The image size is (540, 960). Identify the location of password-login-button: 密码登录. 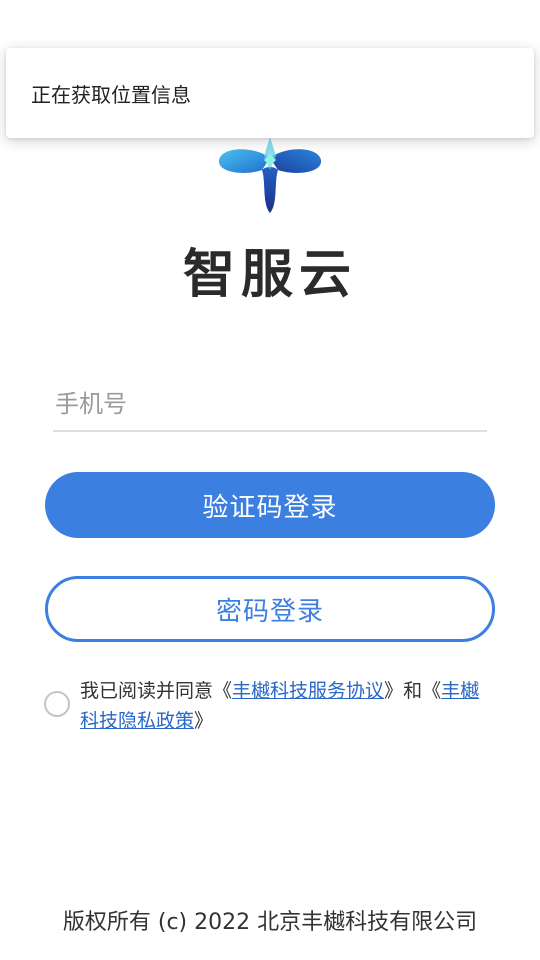
(270, 609).